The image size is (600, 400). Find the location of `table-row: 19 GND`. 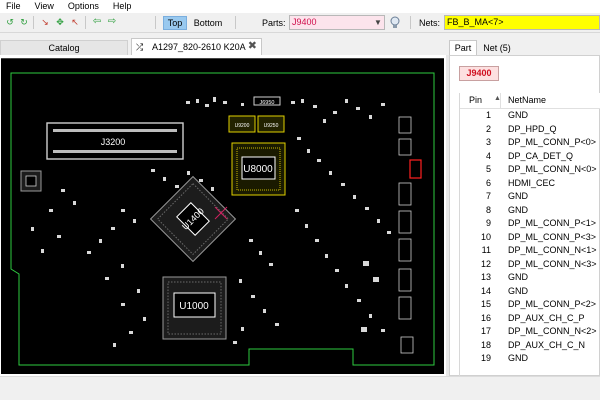

table-row: 19 GND is located at coordinates (530, 359).